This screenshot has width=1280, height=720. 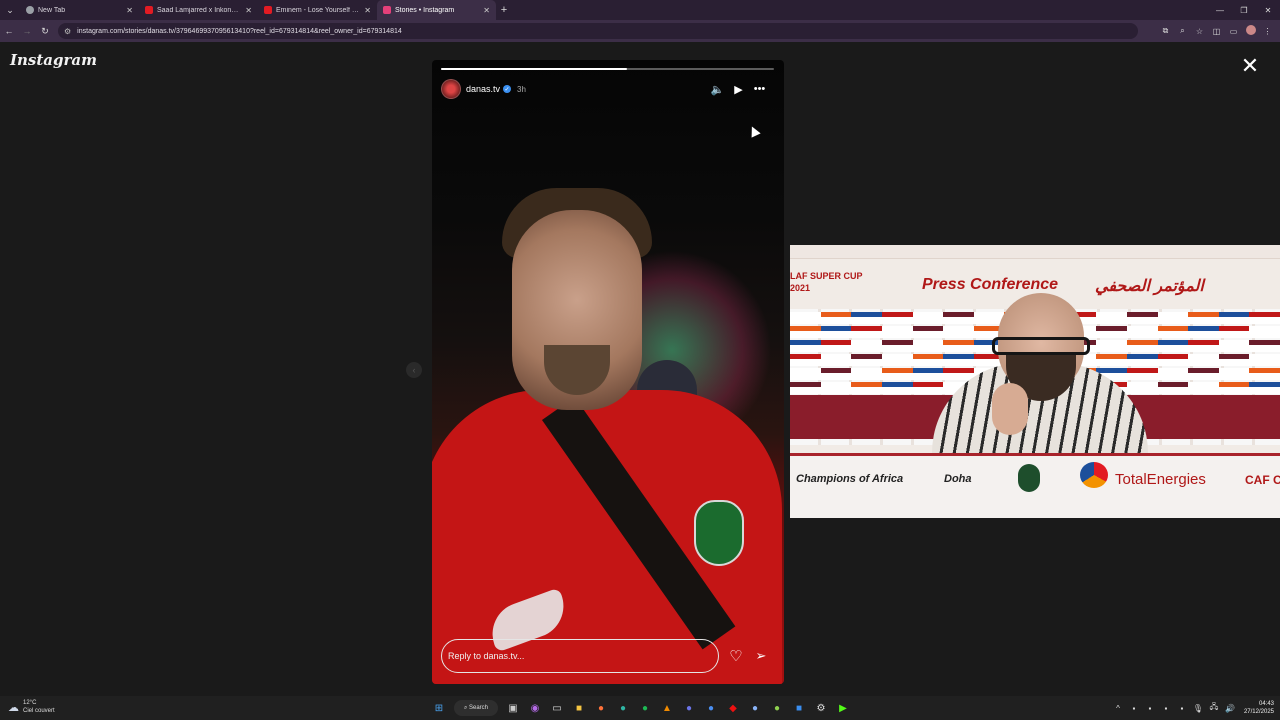 I want to click on edge-icon: ●, so click(x=623, y=708).